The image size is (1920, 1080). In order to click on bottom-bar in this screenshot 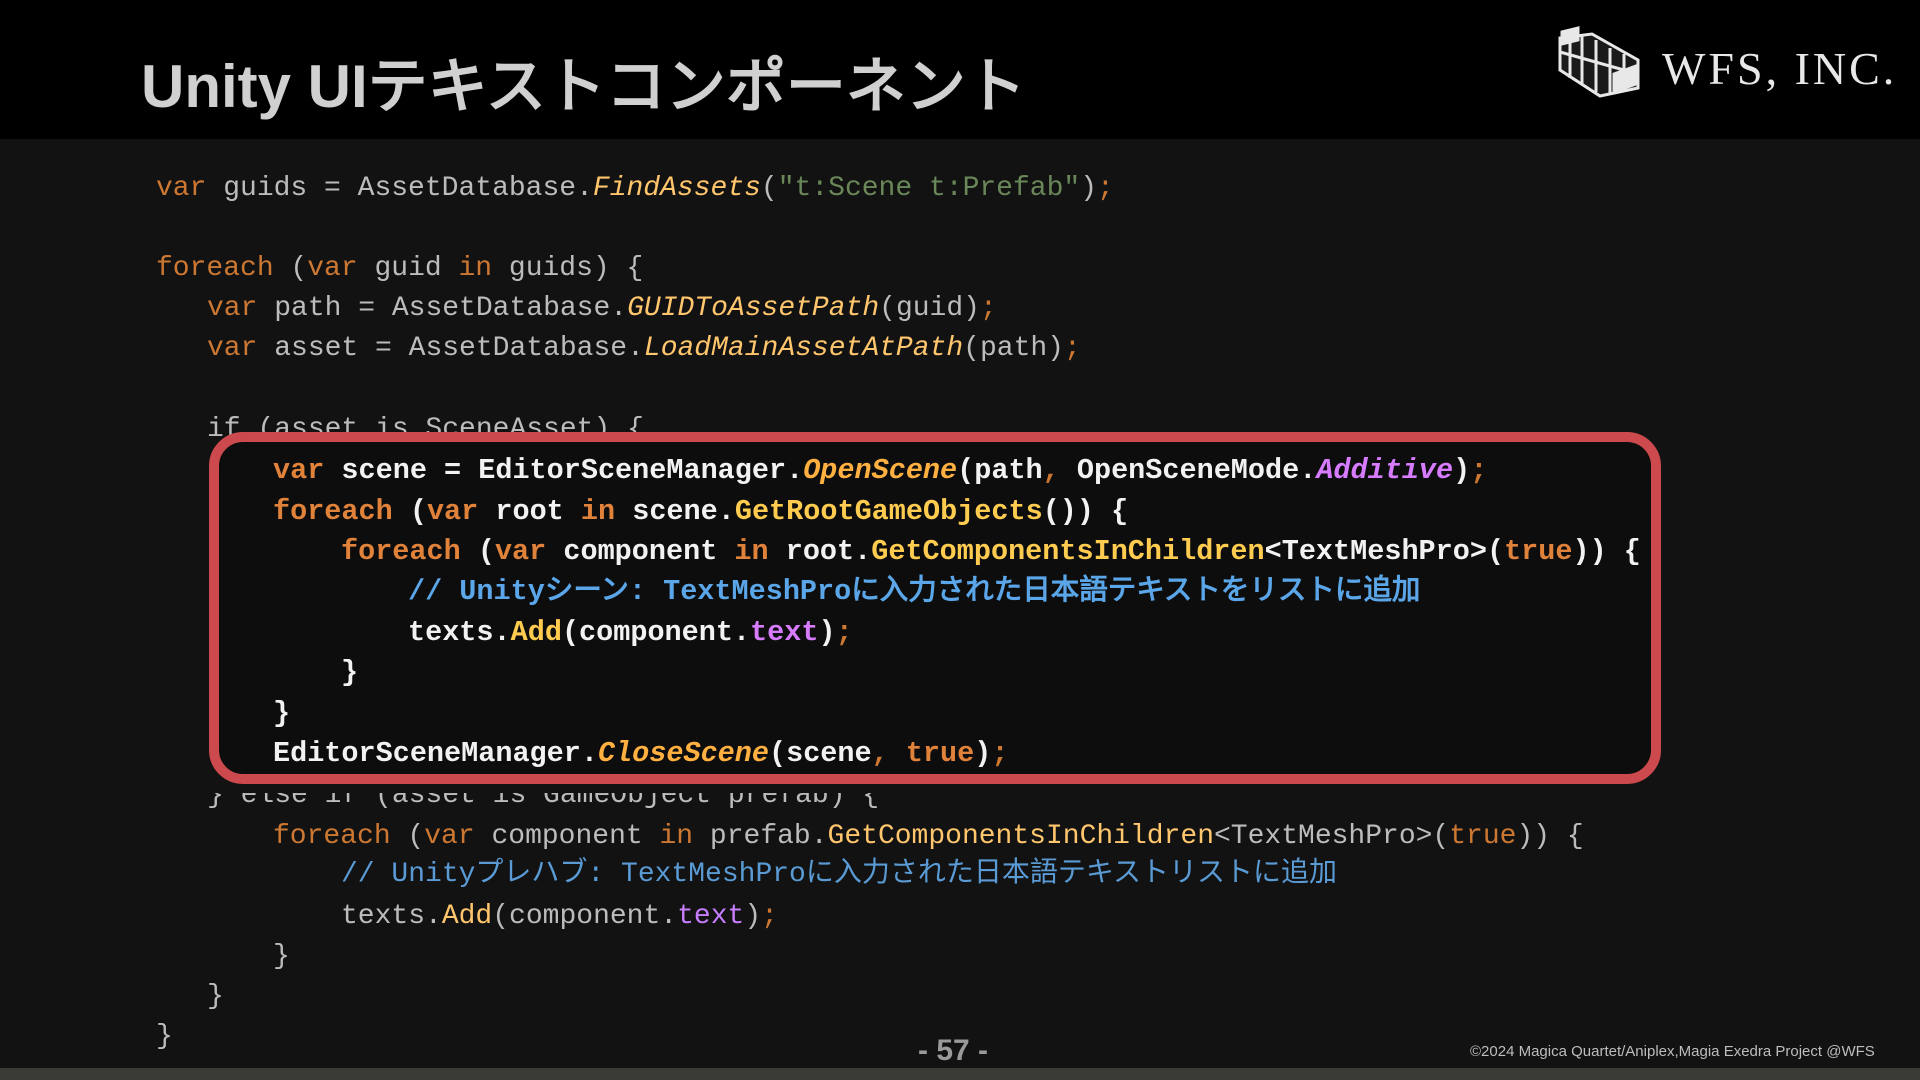, I will do `click(960, 1074)`.